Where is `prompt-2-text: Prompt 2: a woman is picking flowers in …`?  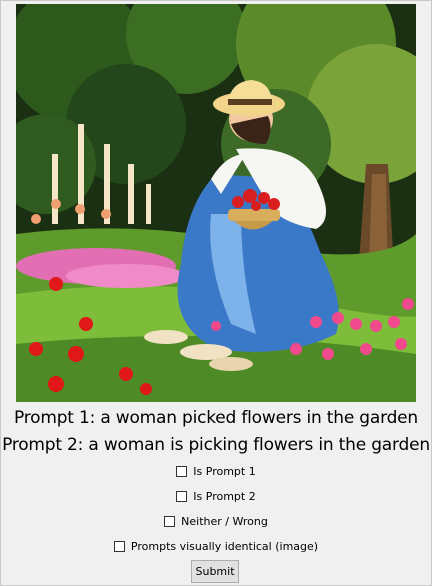
prompt-2-text: Prompt 2: a woman is picking flowers in … is located at coordinates (216, 445).